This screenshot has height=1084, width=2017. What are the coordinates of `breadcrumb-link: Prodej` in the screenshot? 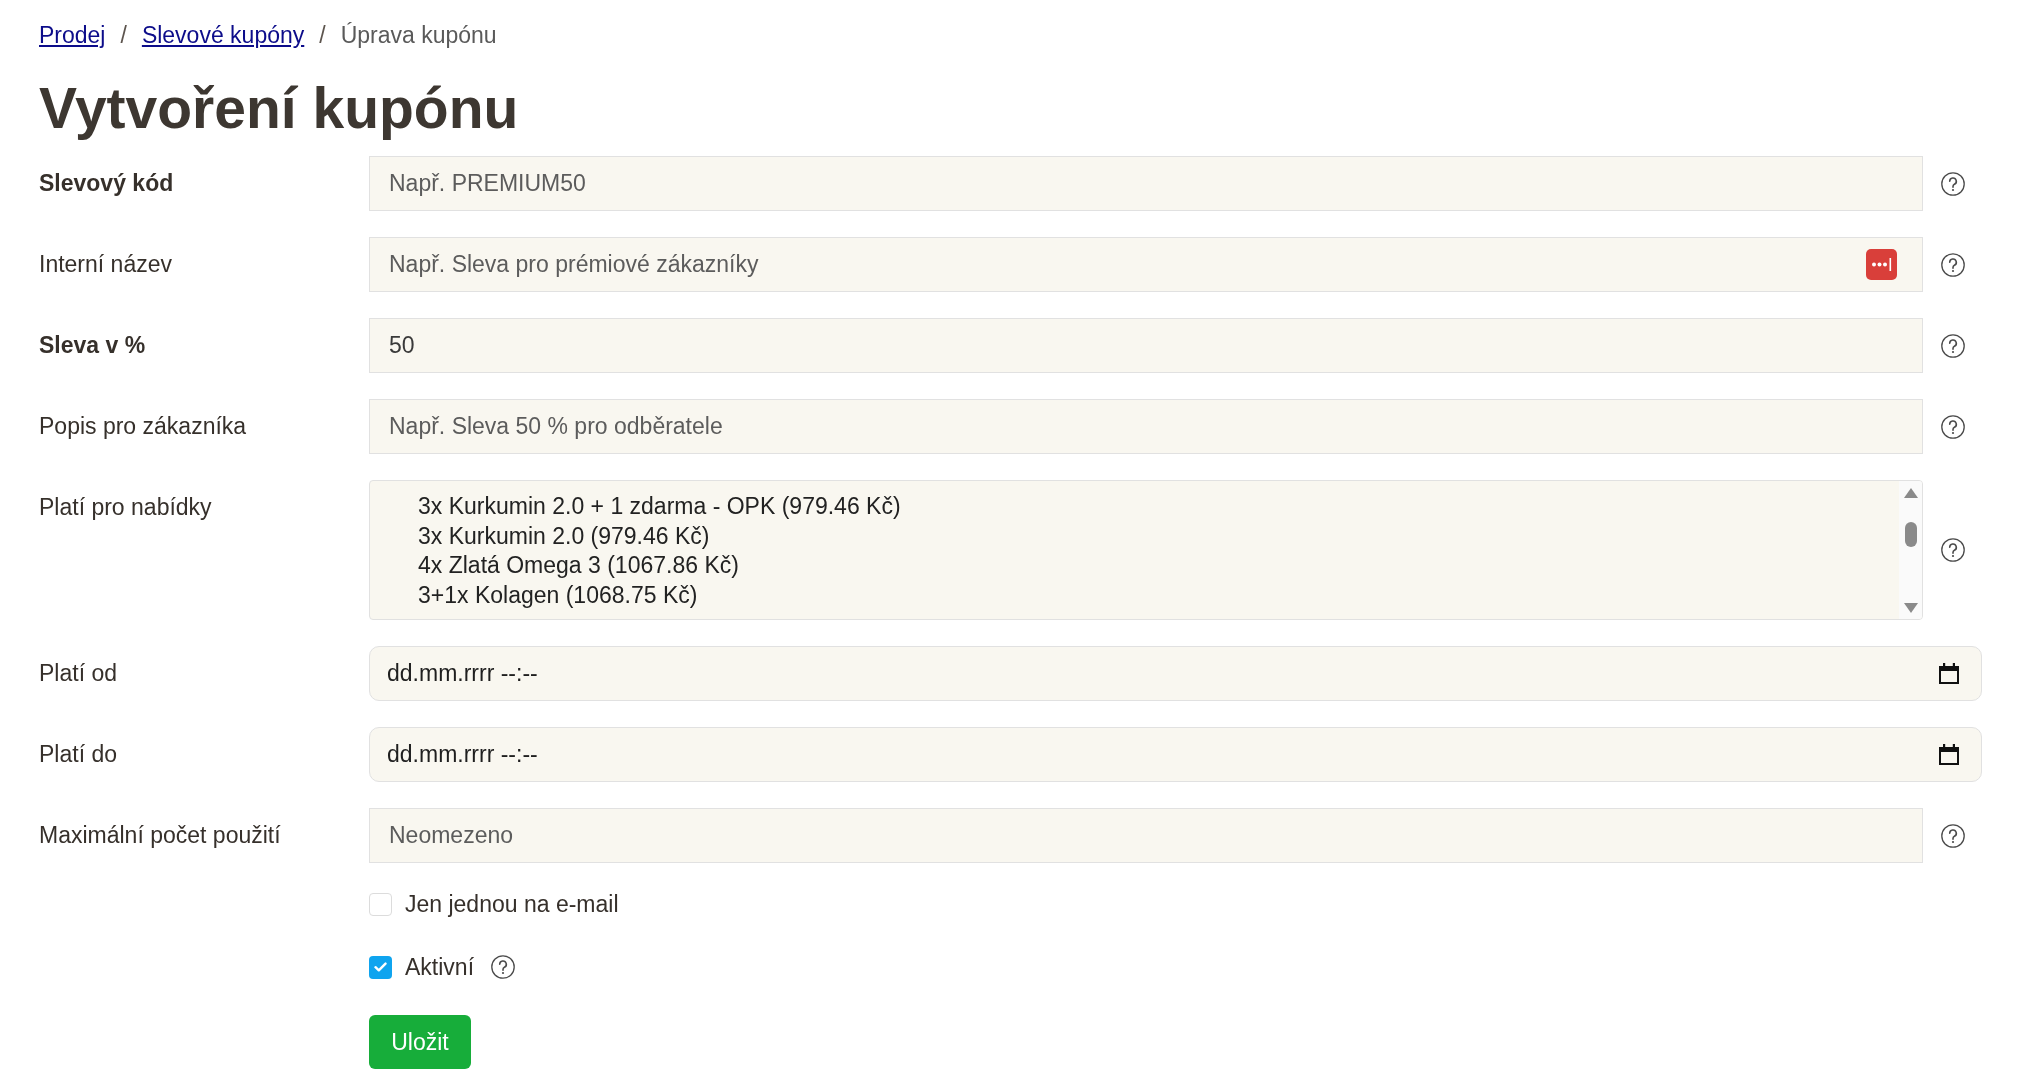 It's located at (72, 35).